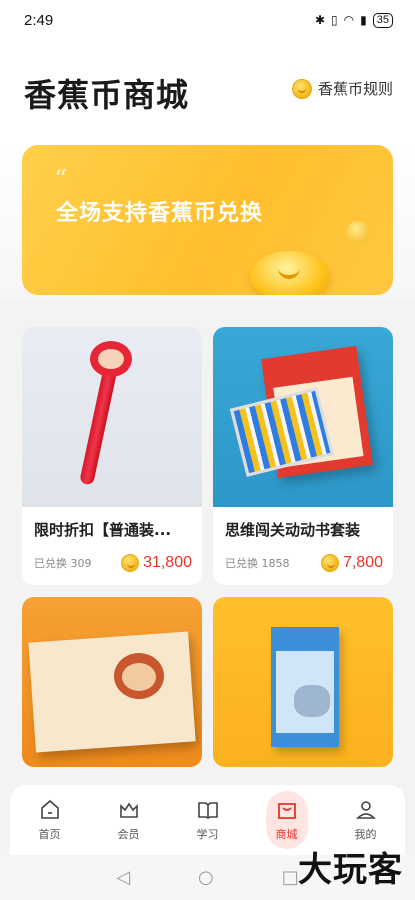 This screenshot has width=415, height=900. I want to click on home-icon, so click(49, 809).